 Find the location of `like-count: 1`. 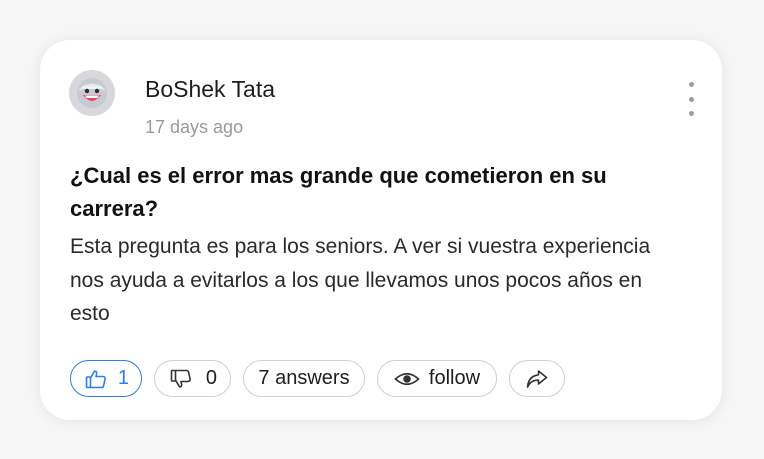

like-count: 1 is located at coordinates (123, 378).